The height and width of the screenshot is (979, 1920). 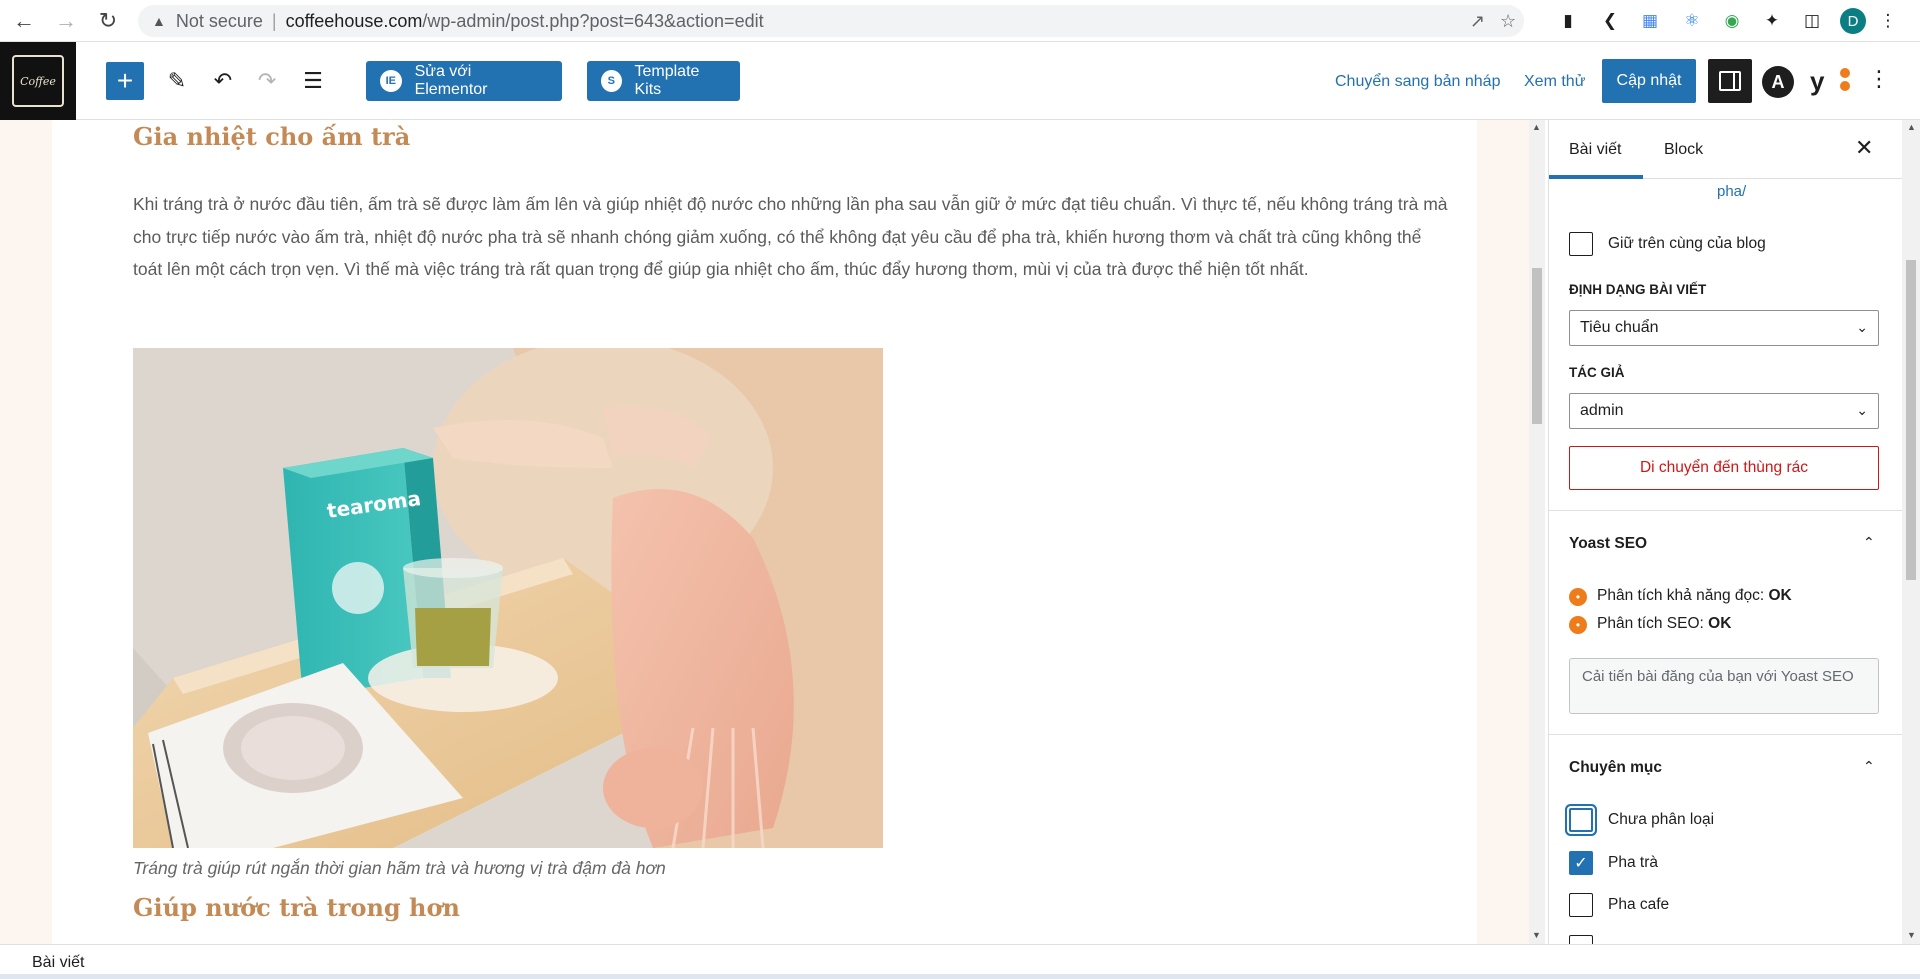 I want to click on move-to-trash-button: Di chuyển đến thùng rác, so click(x=1724, y=468).